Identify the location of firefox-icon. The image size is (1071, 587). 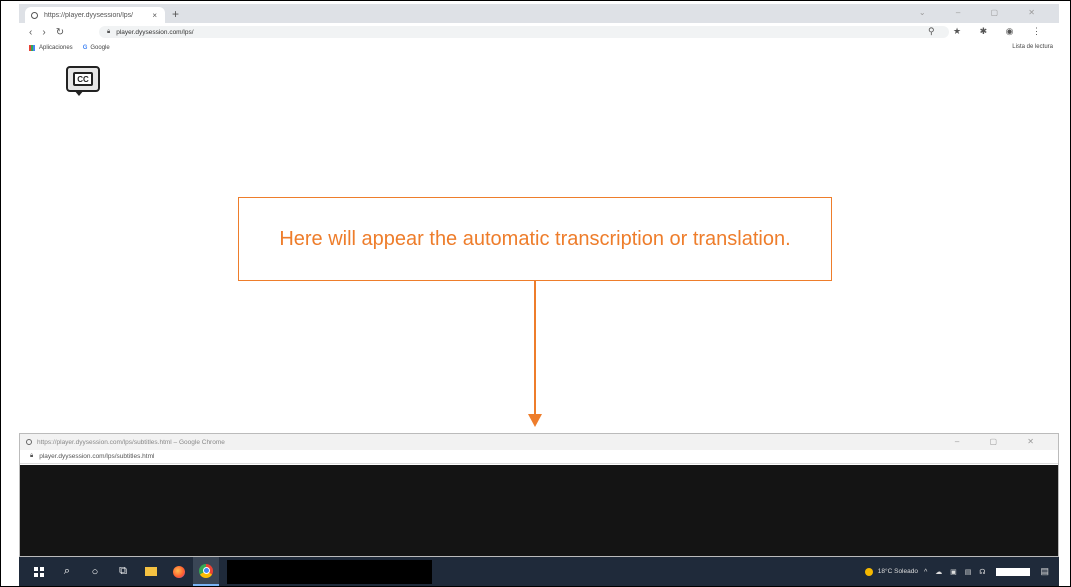
(179, 571).